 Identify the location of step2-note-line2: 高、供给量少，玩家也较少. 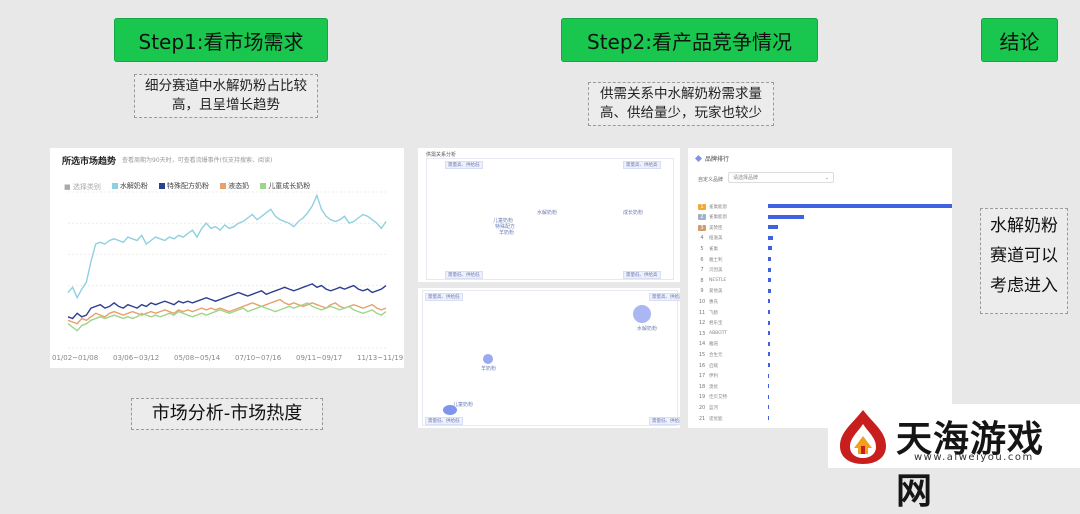
(681, 113).